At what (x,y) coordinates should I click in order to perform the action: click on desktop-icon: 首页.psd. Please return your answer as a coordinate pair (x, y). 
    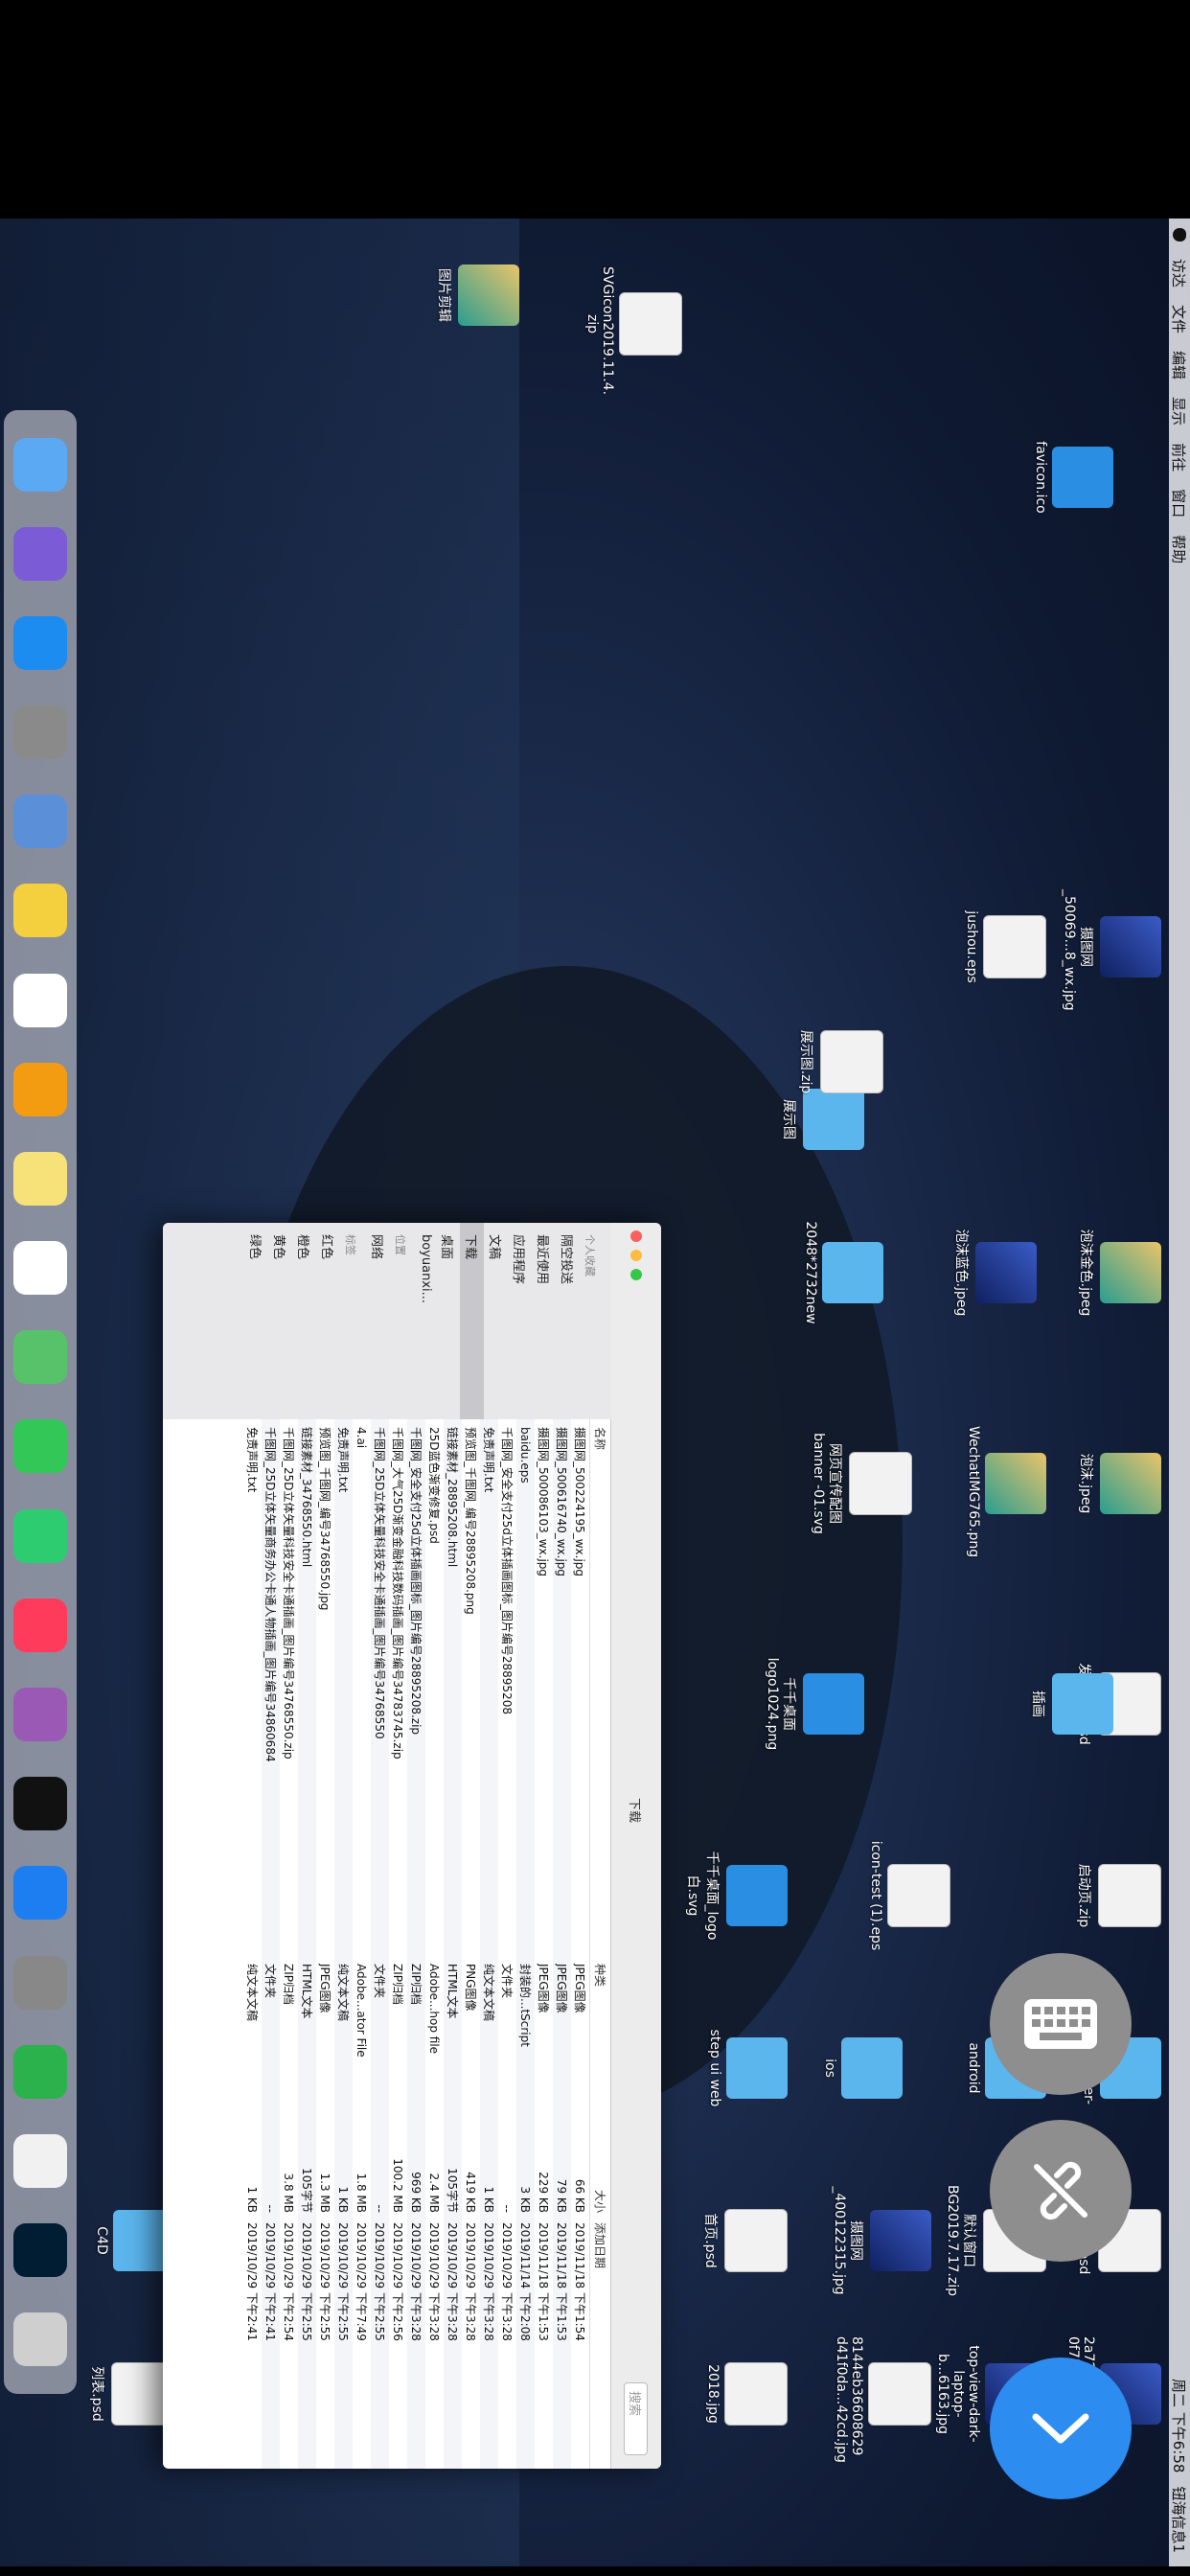
    Looking at the image, I should click on (745, 2240).